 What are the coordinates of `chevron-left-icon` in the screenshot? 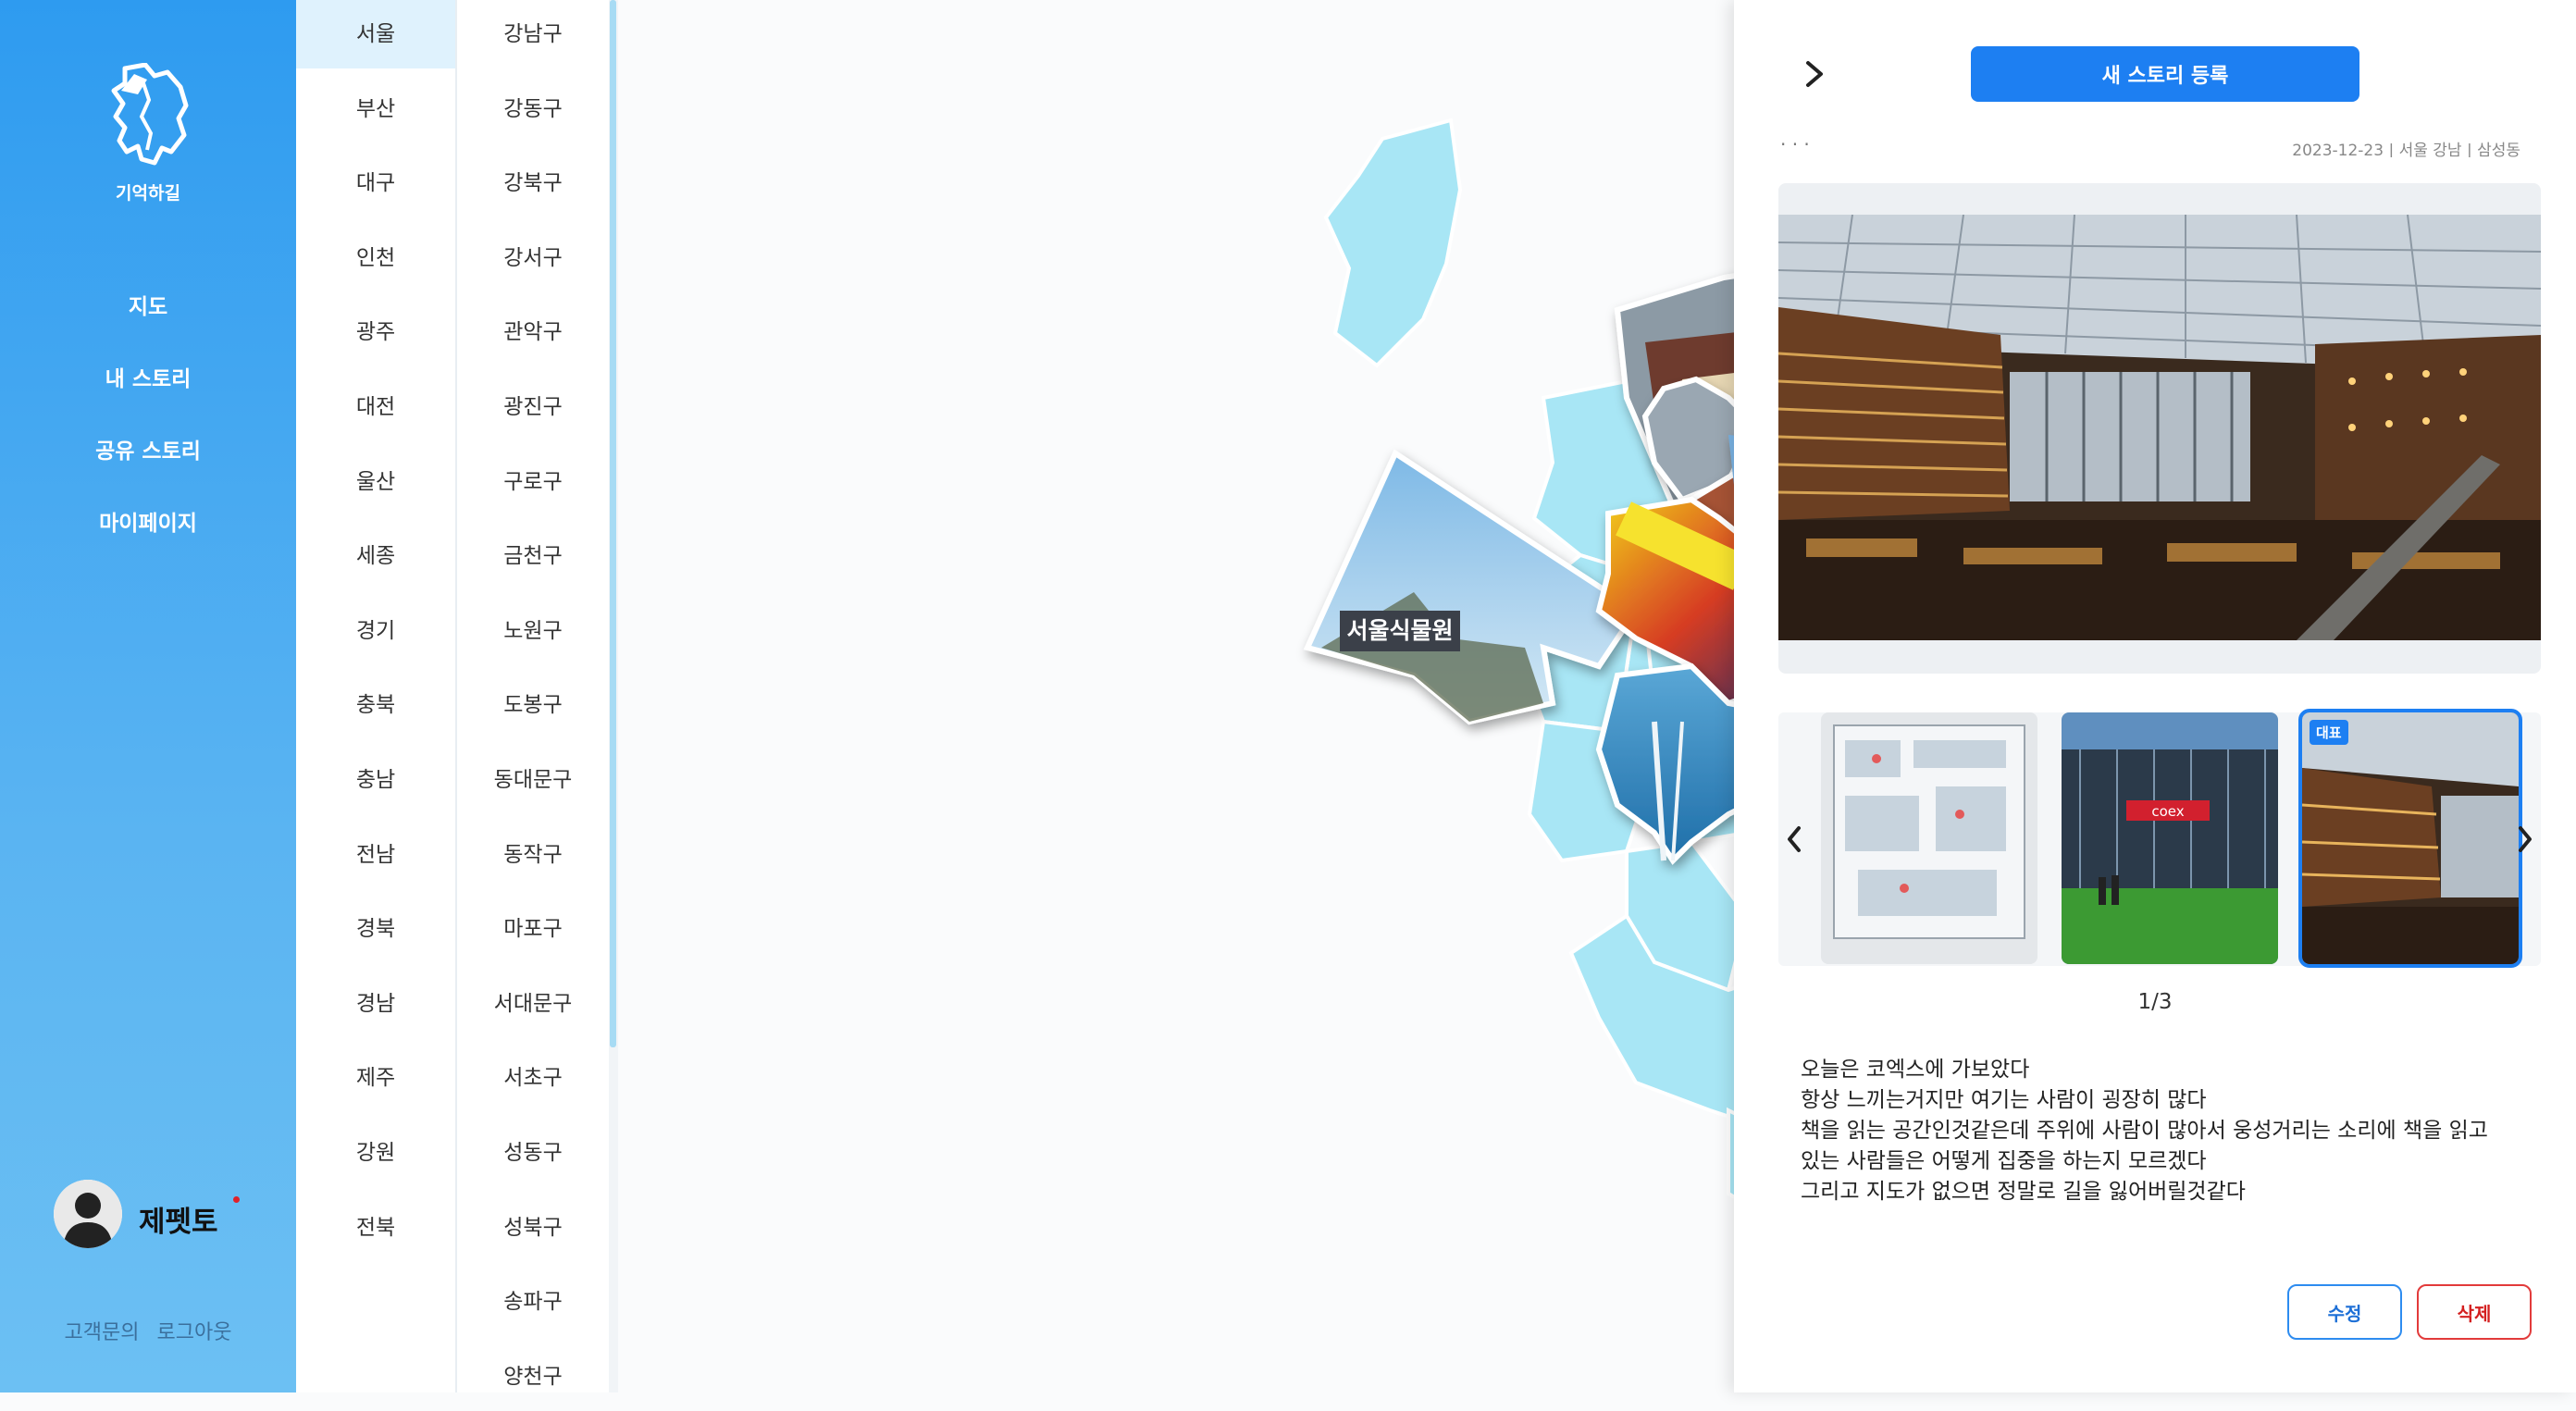 It's located at (1795, 839).